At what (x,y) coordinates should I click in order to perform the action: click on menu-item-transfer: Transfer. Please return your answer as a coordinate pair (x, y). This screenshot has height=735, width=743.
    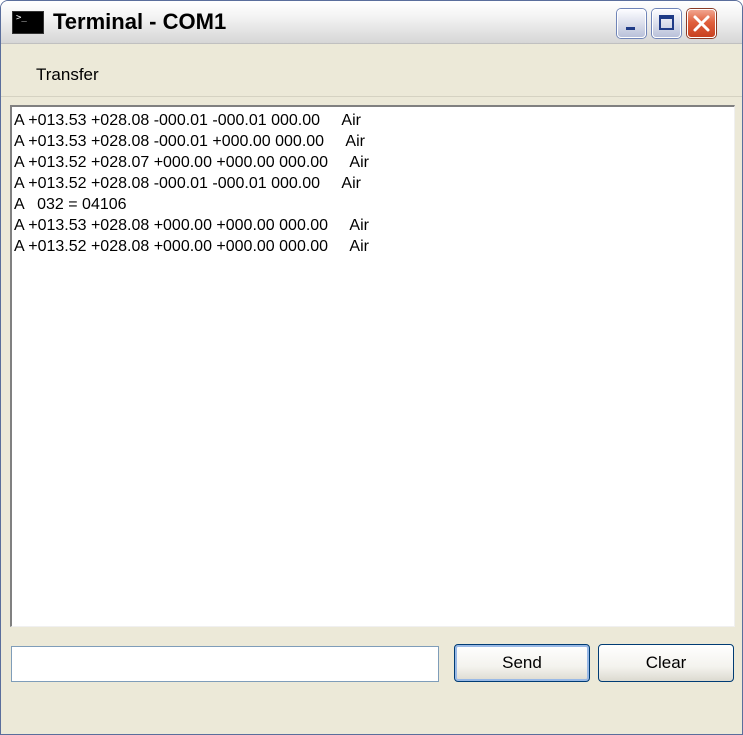
    Looking at the image, I should click on (67, 75).